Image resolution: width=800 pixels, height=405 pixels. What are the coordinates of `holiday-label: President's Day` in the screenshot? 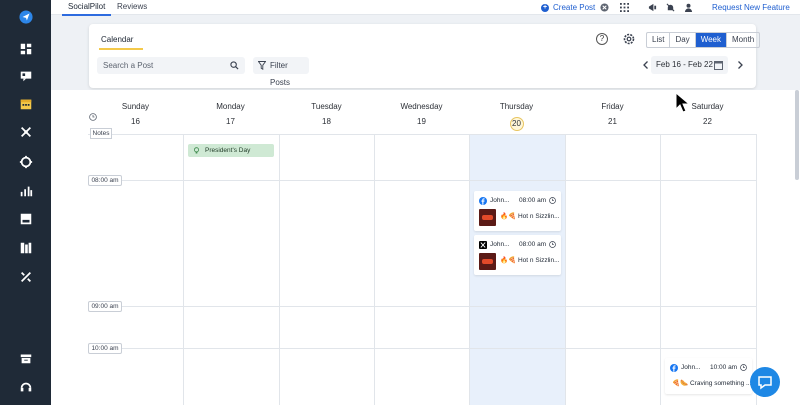 It's located at (228, 150).